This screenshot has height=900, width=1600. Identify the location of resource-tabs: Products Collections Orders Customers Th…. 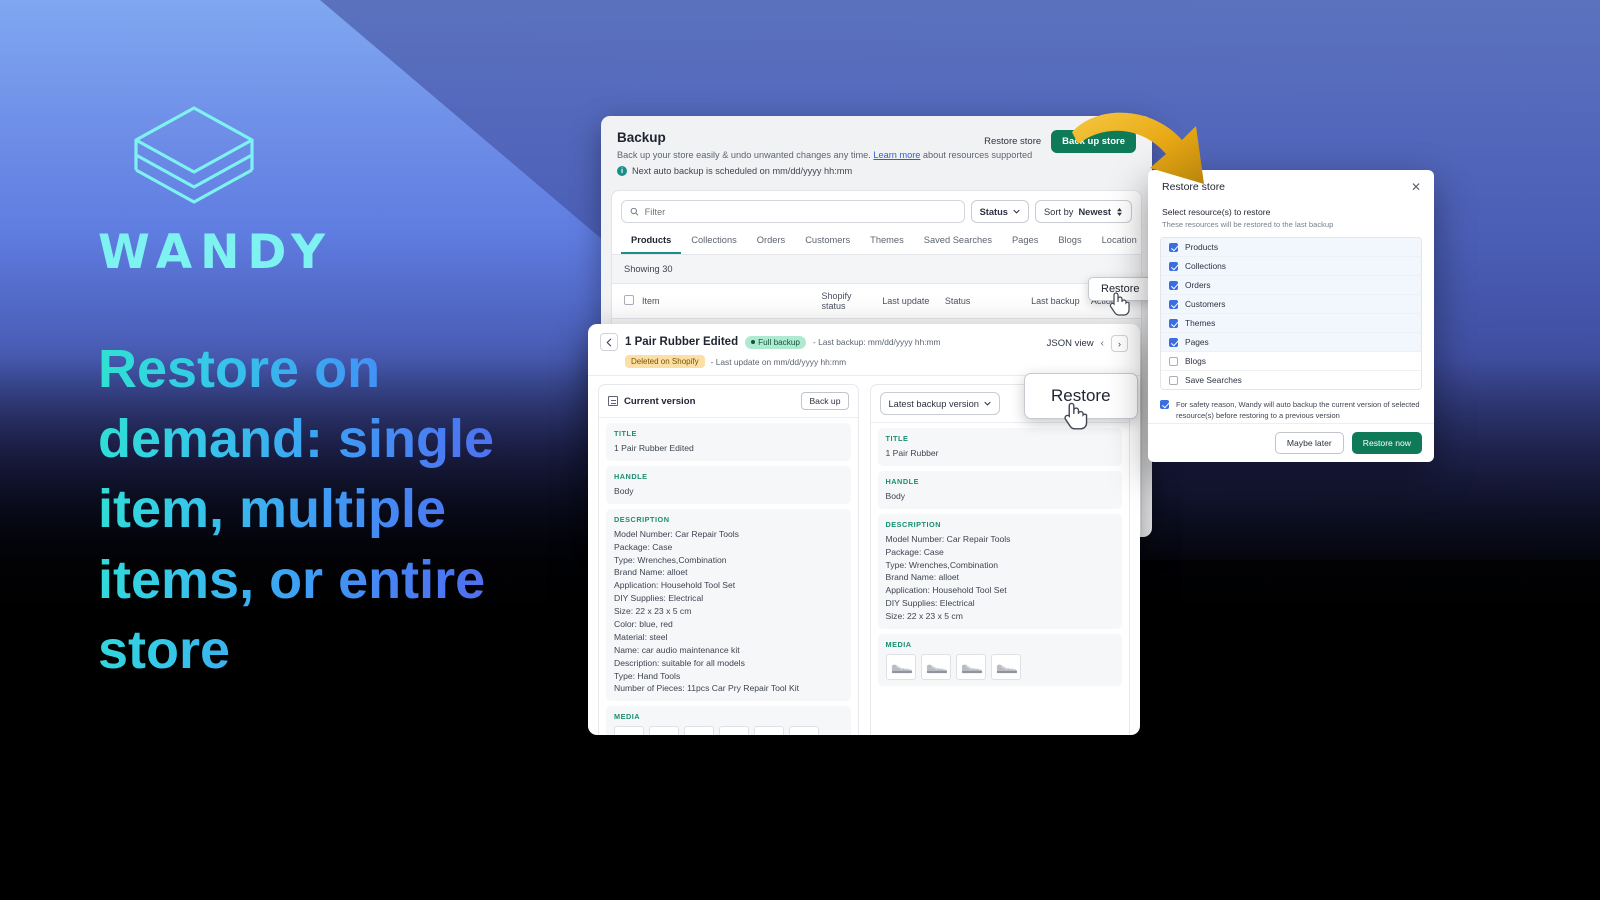
(876, 242).